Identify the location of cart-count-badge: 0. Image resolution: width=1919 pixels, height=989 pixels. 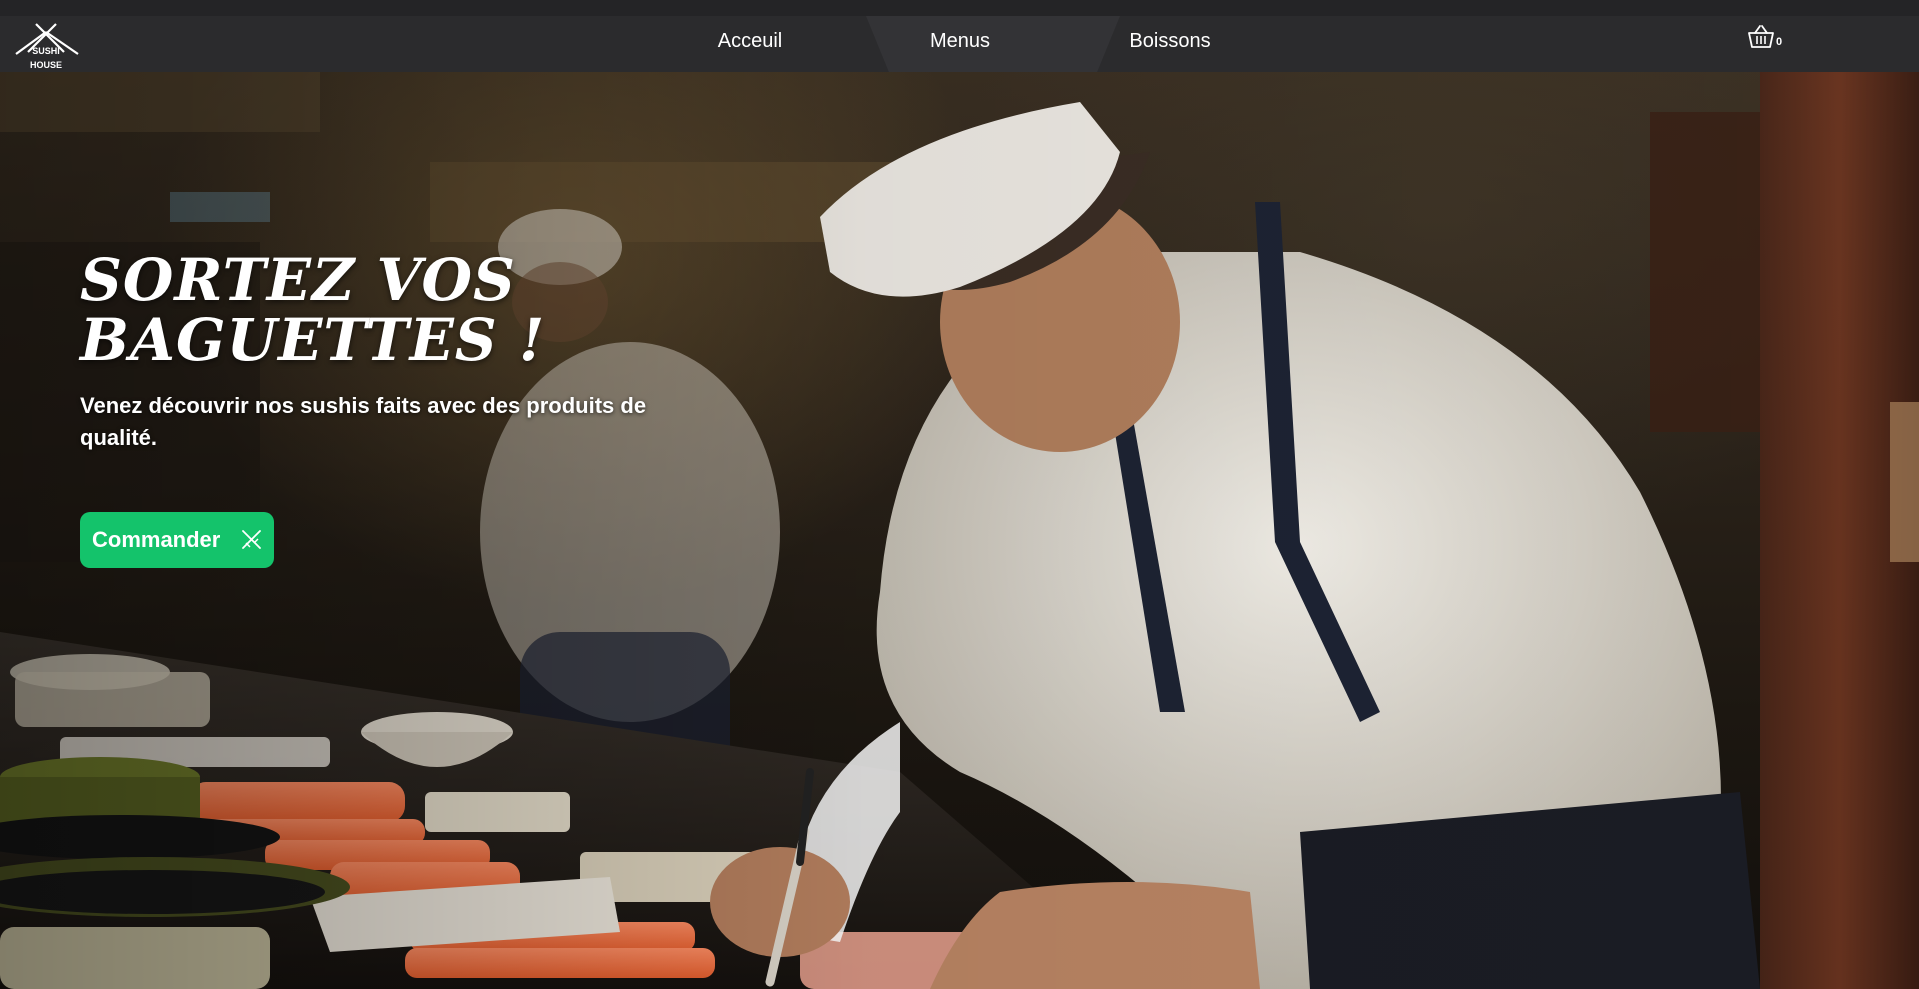
(1779, 42).